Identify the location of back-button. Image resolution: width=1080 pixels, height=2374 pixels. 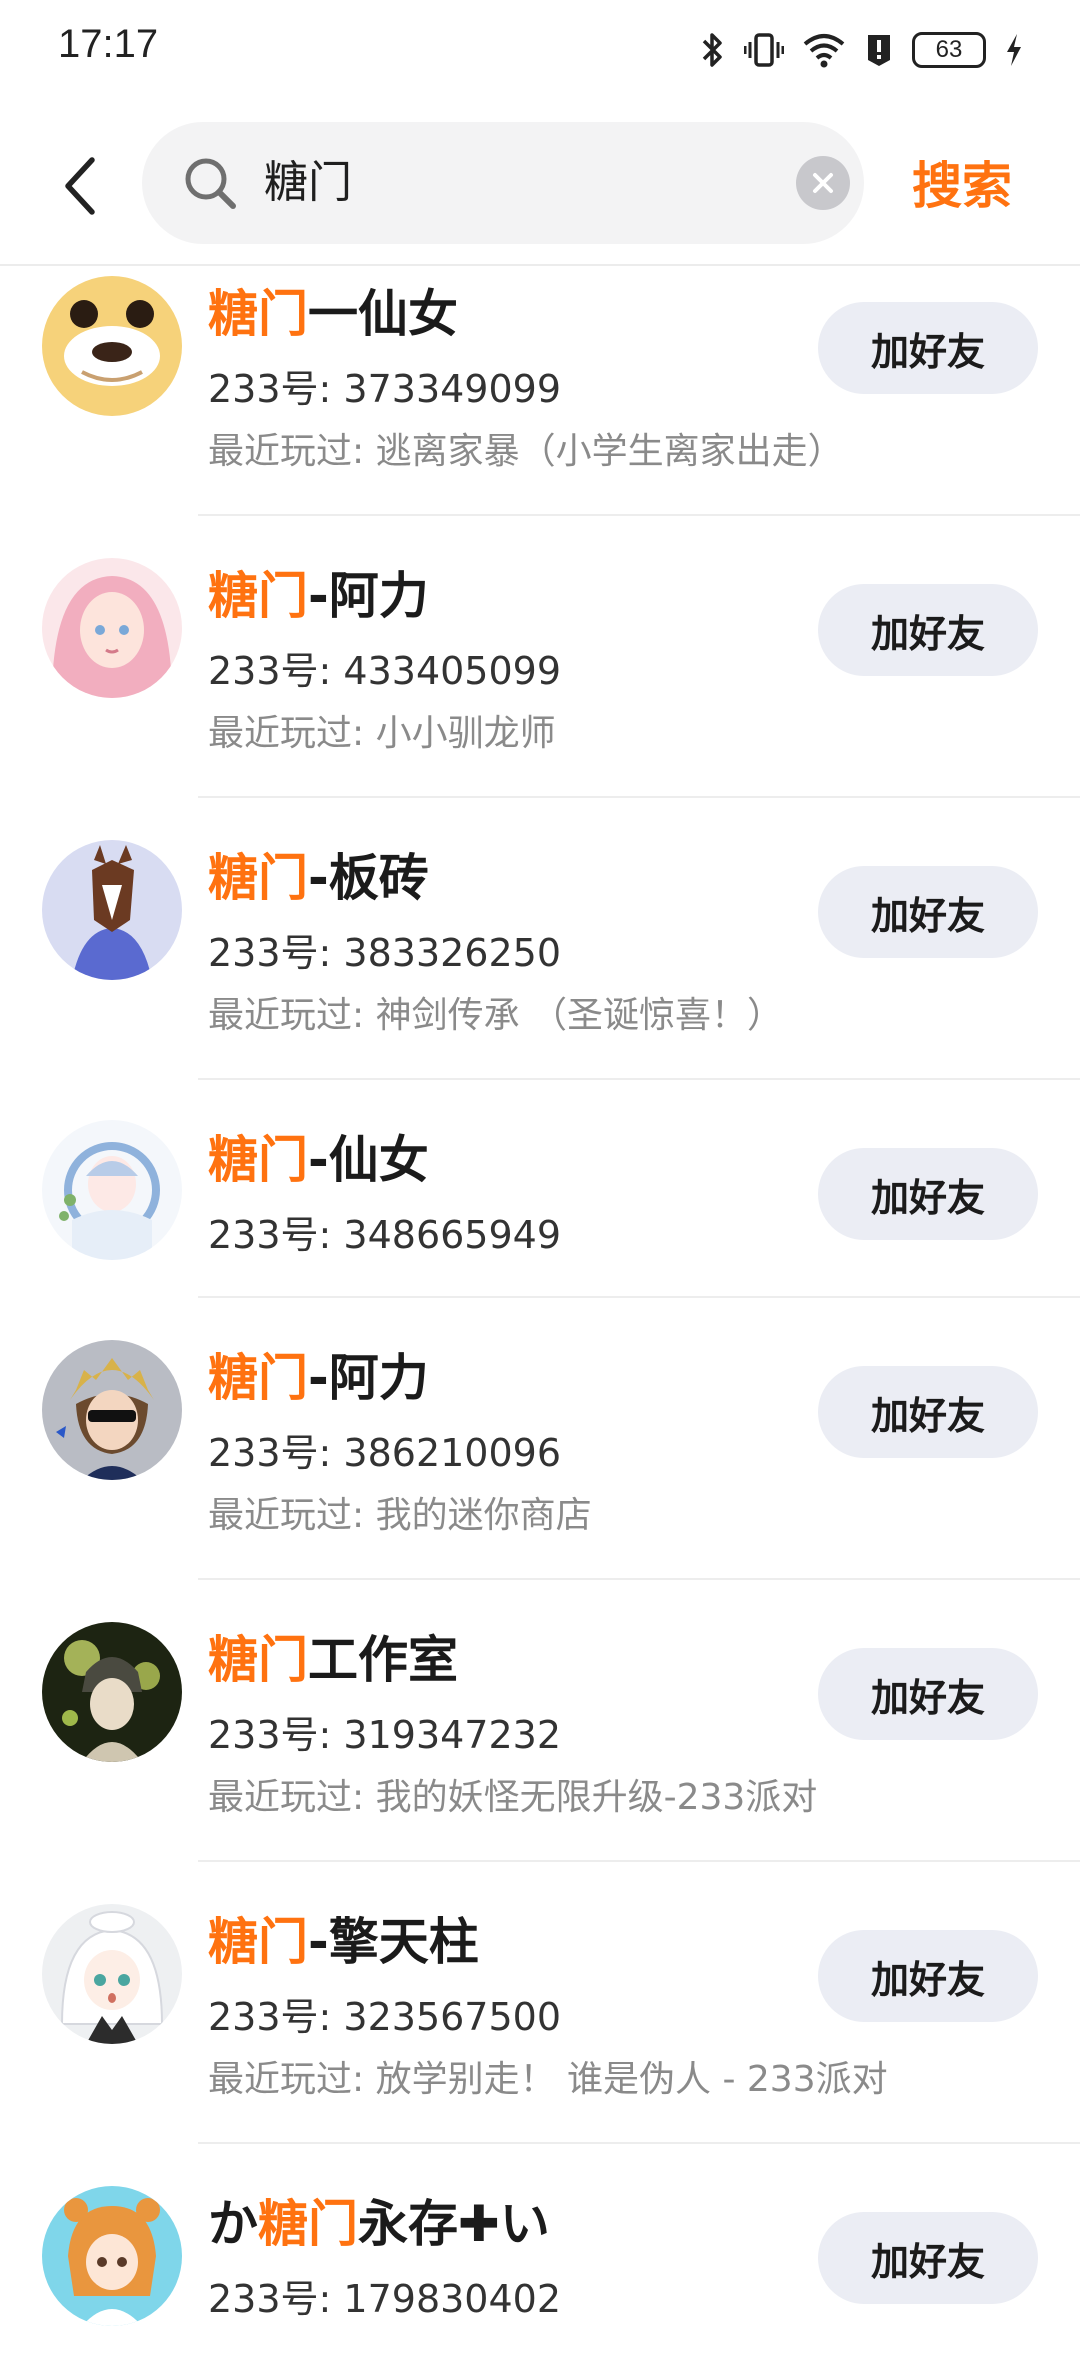
(80, 186).